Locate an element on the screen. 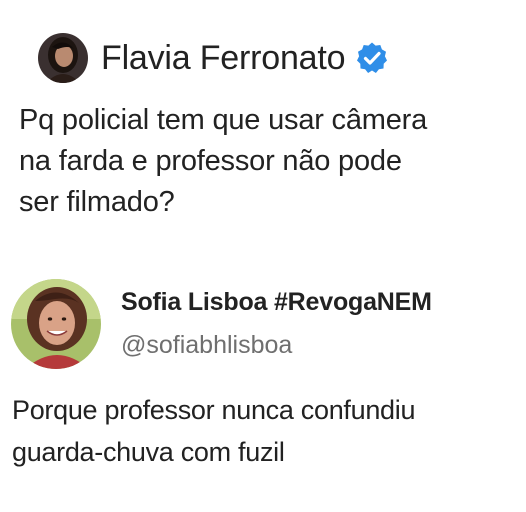 The width and height of the screenshot is (526, 512). verified-badge-icon is located at coordinates (372, 57).